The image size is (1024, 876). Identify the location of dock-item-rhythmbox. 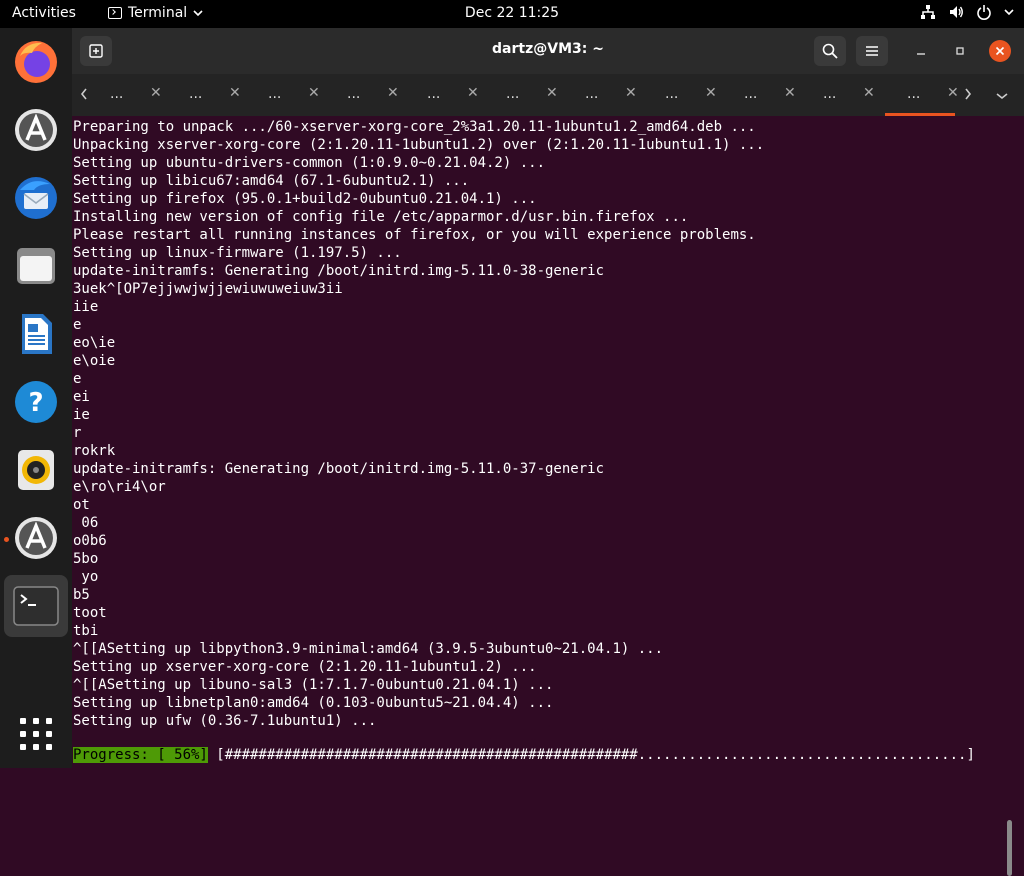
(36, 470).